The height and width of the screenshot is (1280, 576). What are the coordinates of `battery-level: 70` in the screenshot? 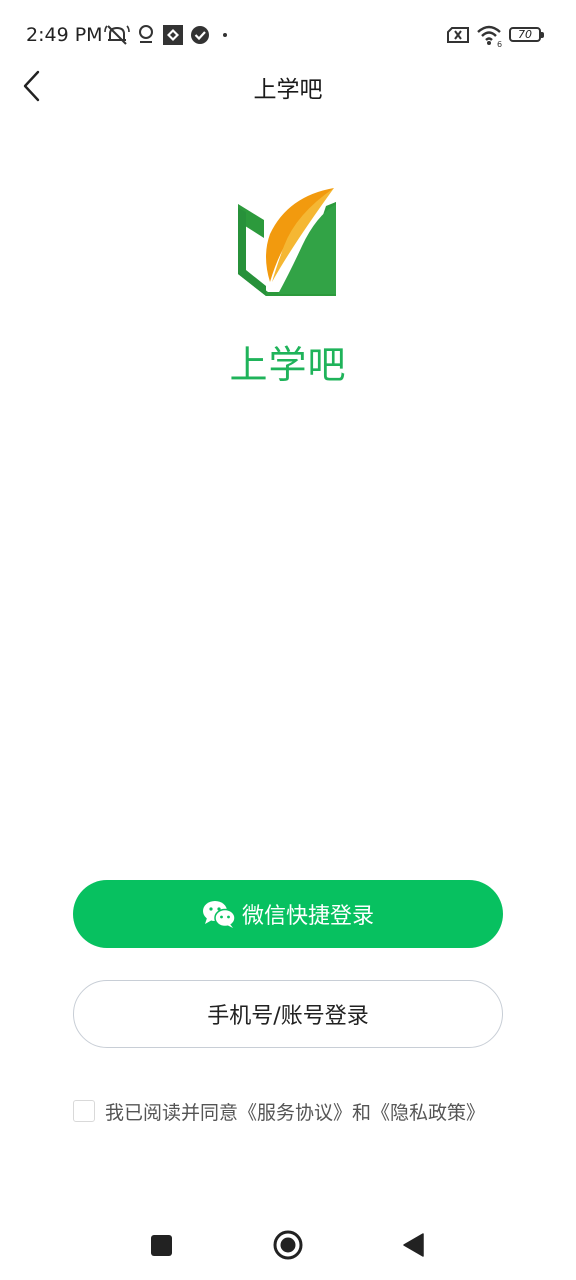 It's located at (525, 34).